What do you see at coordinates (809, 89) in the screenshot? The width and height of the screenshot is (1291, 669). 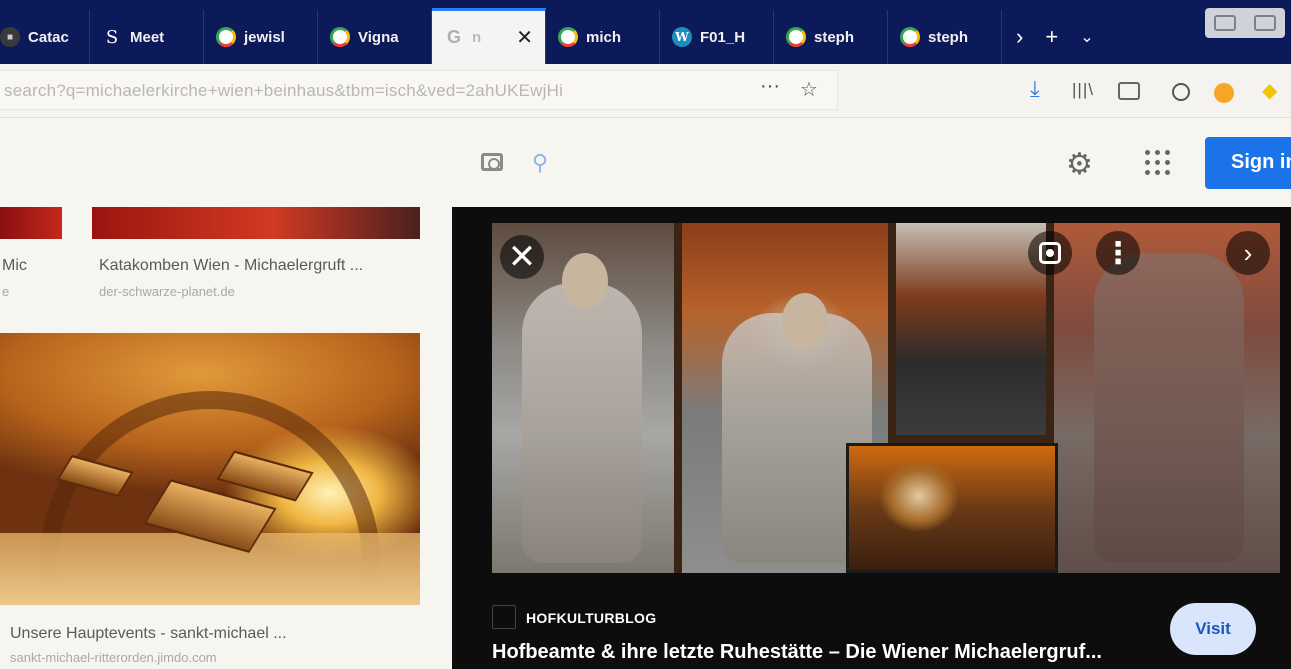 I see `bookmark-star-icon: ☆` at bounding box center [809, 89].